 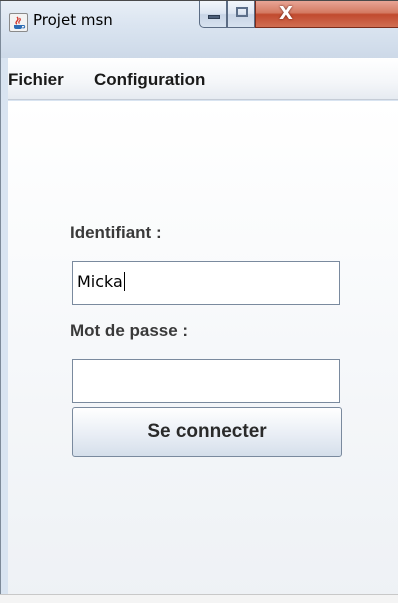 I want to click on username-label: Identifiant :, so click(x=116, y=232).